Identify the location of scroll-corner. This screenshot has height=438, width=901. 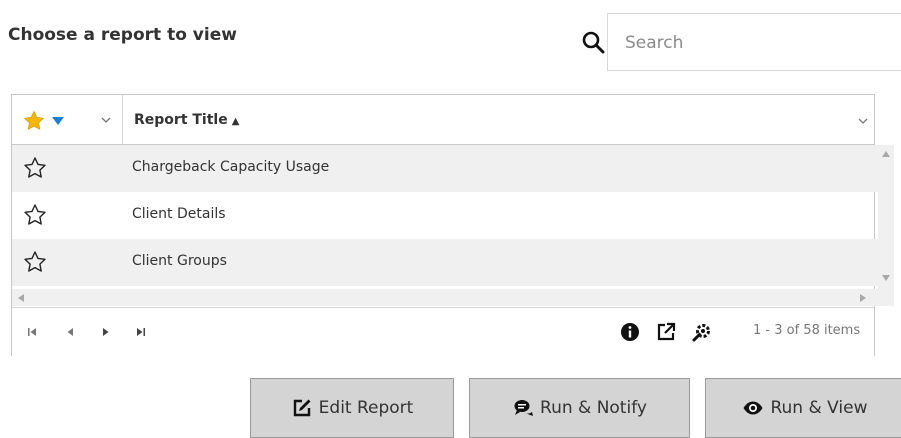
(886, 297).